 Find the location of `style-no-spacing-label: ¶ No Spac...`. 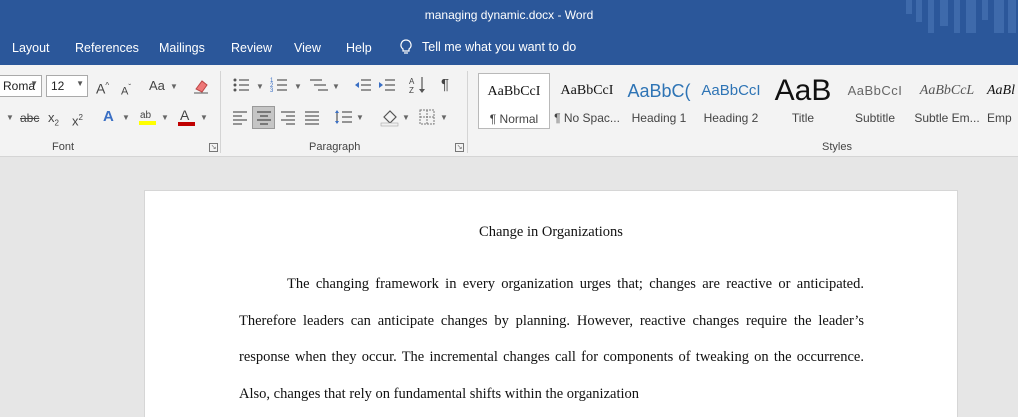

style-no-spacing-label: ¶ No Spac... is located at coordinates (587, 118).